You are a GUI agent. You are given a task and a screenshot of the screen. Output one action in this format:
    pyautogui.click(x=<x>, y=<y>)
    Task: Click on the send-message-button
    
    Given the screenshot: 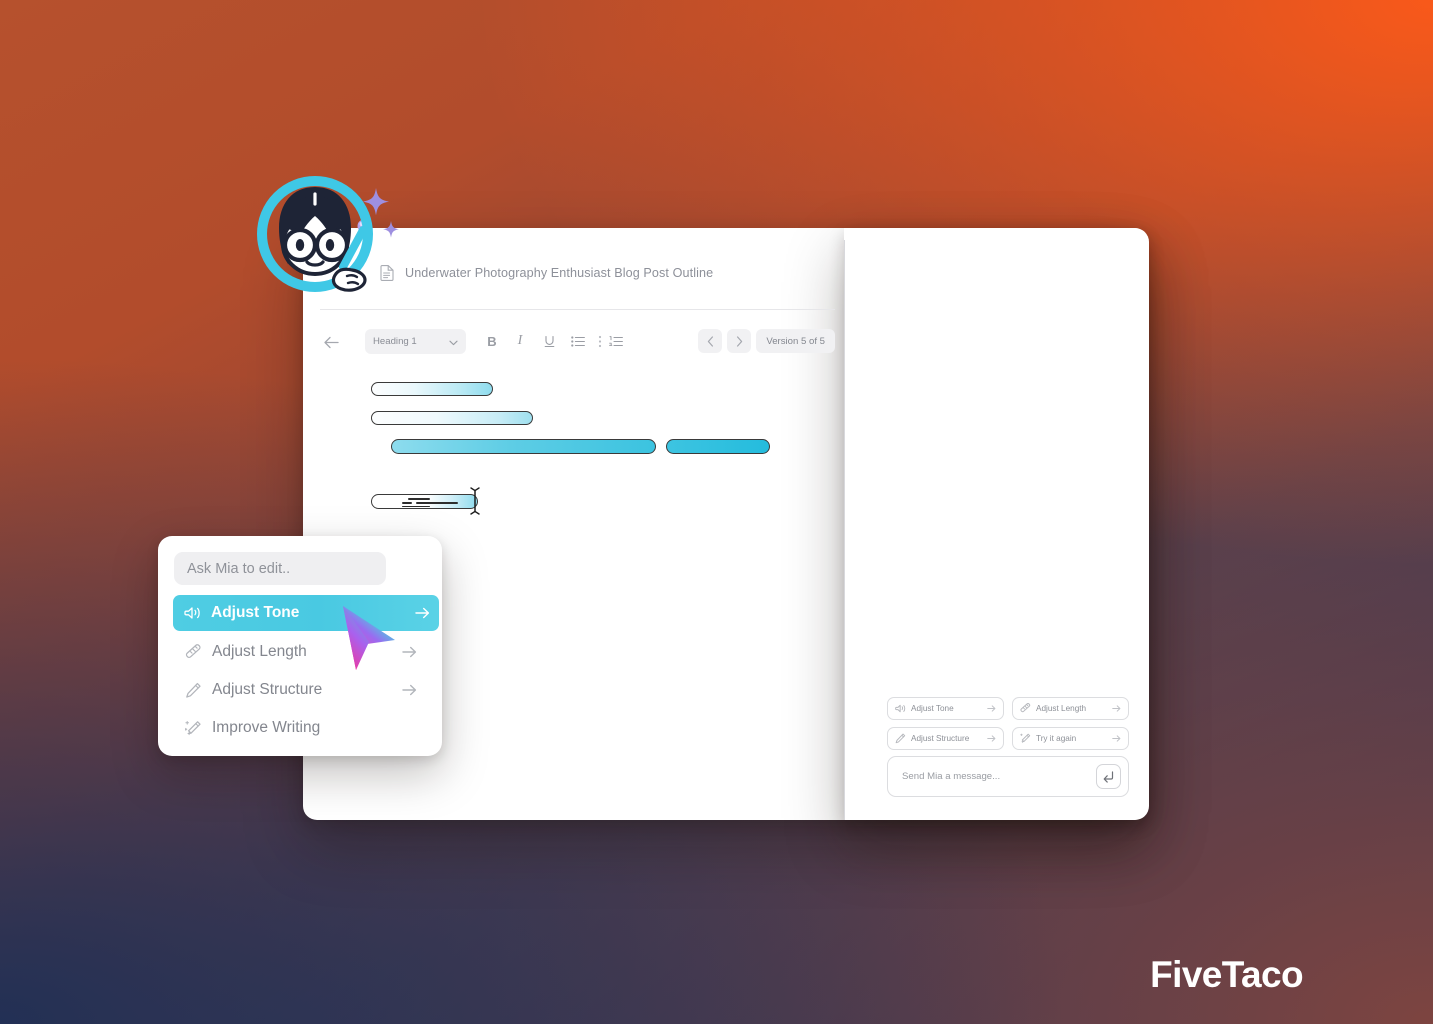 What is the action you would take?
    pyautogui.click(x=1108, y=776)
    